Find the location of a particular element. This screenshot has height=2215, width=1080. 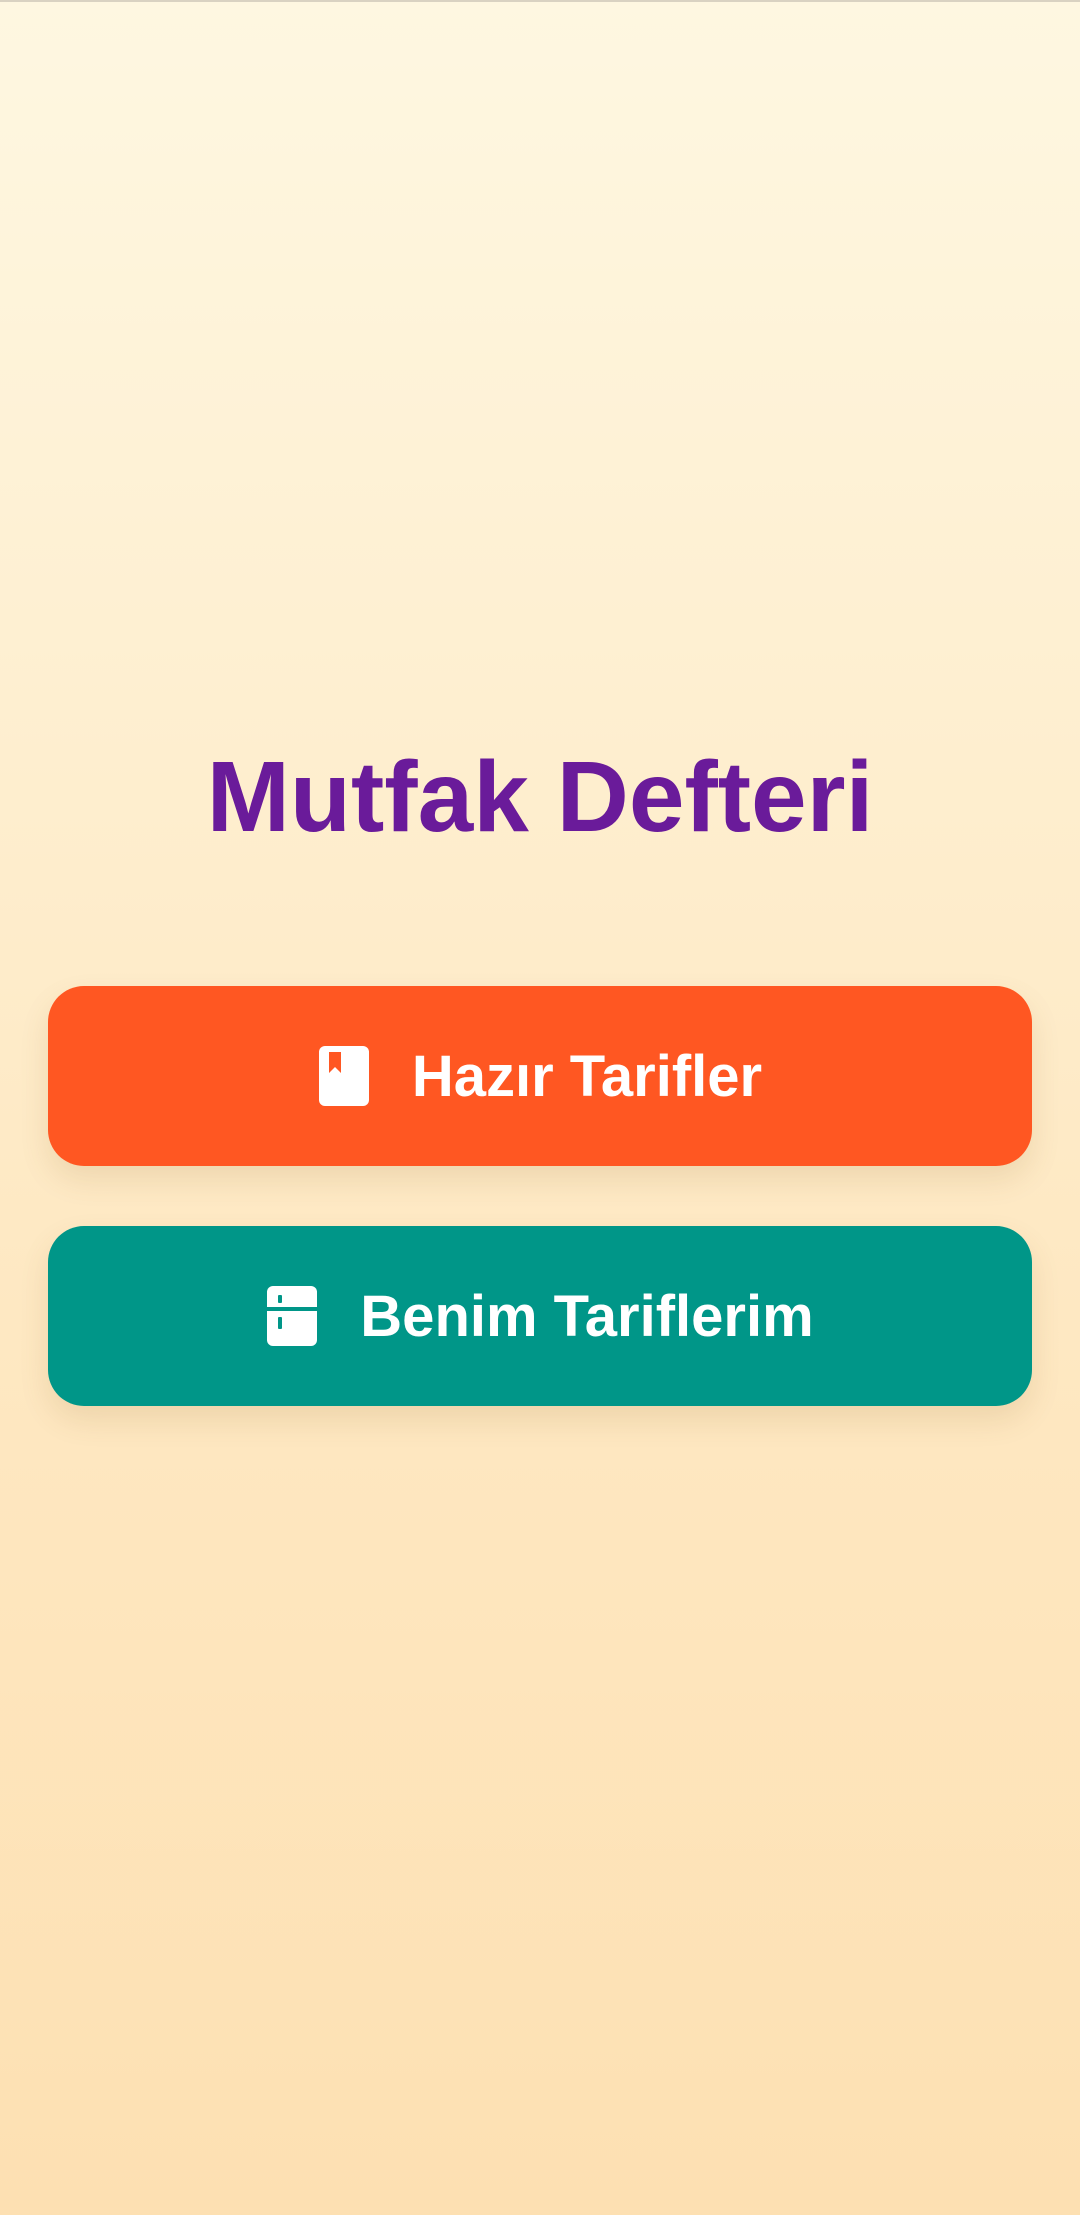

ready-recipes-button: Hazır Tarifler is located at coordinates (540, 1076).